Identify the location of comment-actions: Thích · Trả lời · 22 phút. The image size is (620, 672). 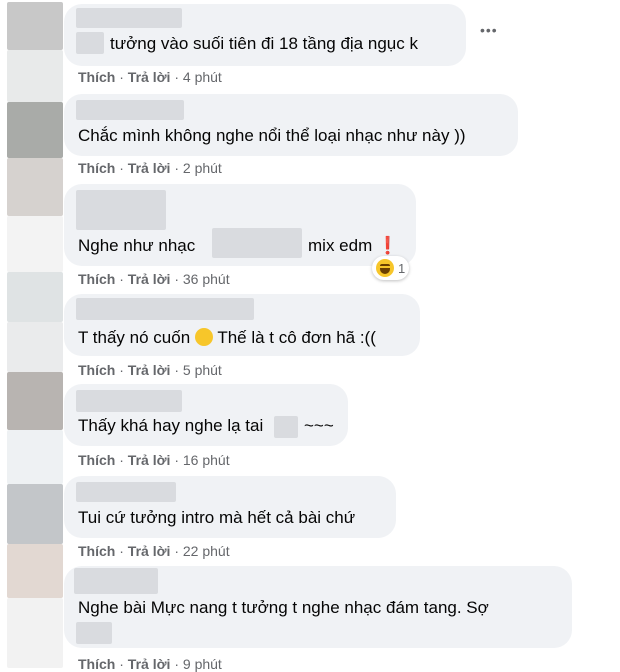
(154, 551).